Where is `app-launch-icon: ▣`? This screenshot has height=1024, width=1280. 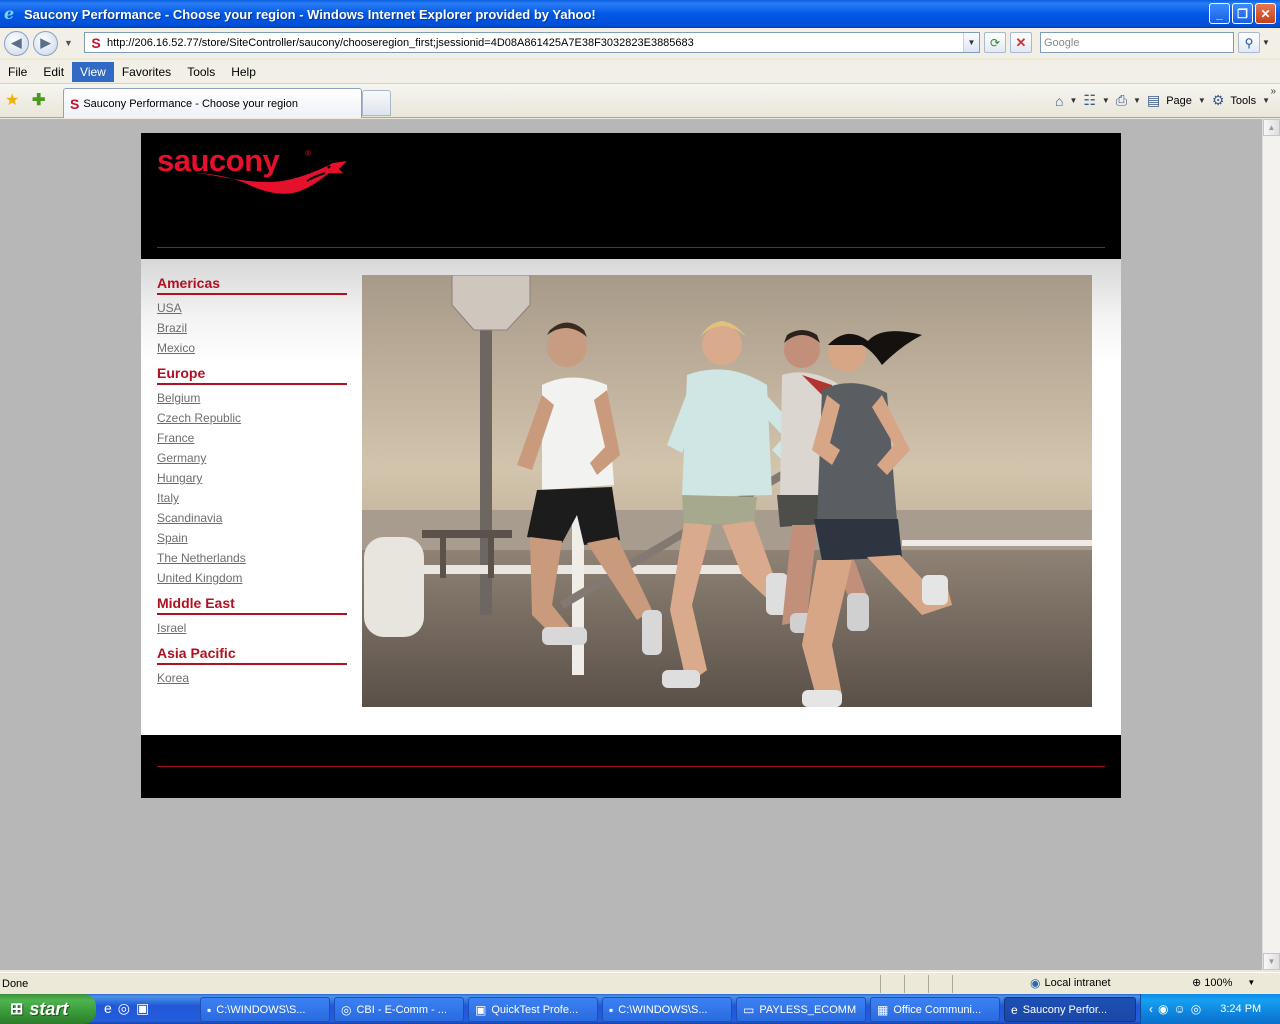
app-launch-icon: ▣ is located at coordinates (142, 1008).